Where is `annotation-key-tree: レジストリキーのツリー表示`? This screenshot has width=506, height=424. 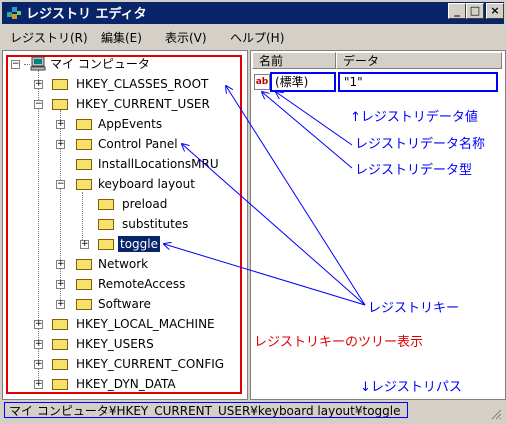
annotation-key-tree: レジストリキーのツリー表示 is located at coordinates (339, 342).